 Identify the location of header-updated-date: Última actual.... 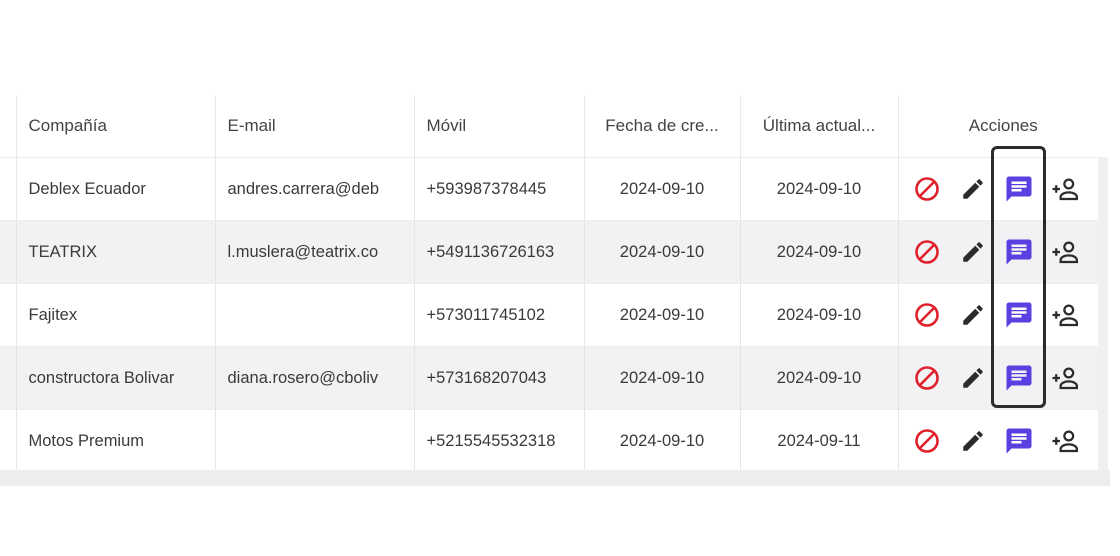
(819, 126).